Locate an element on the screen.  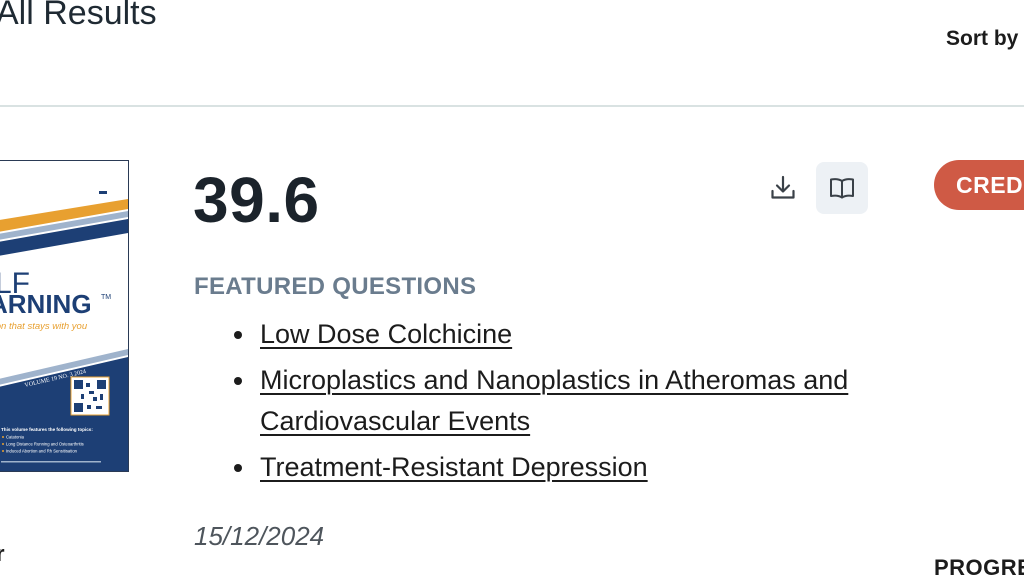
question-link: Low Dose Colchicine is located at coordinates (386, 334).